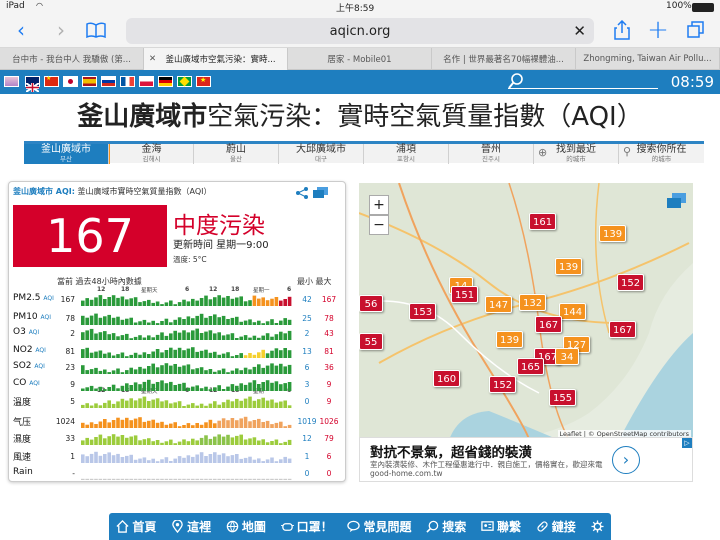 This screenshot has width=720, height=540. Describe the element at coordinates (146, 81) in the screenshot. I see `poland-flag-icon` at that location.